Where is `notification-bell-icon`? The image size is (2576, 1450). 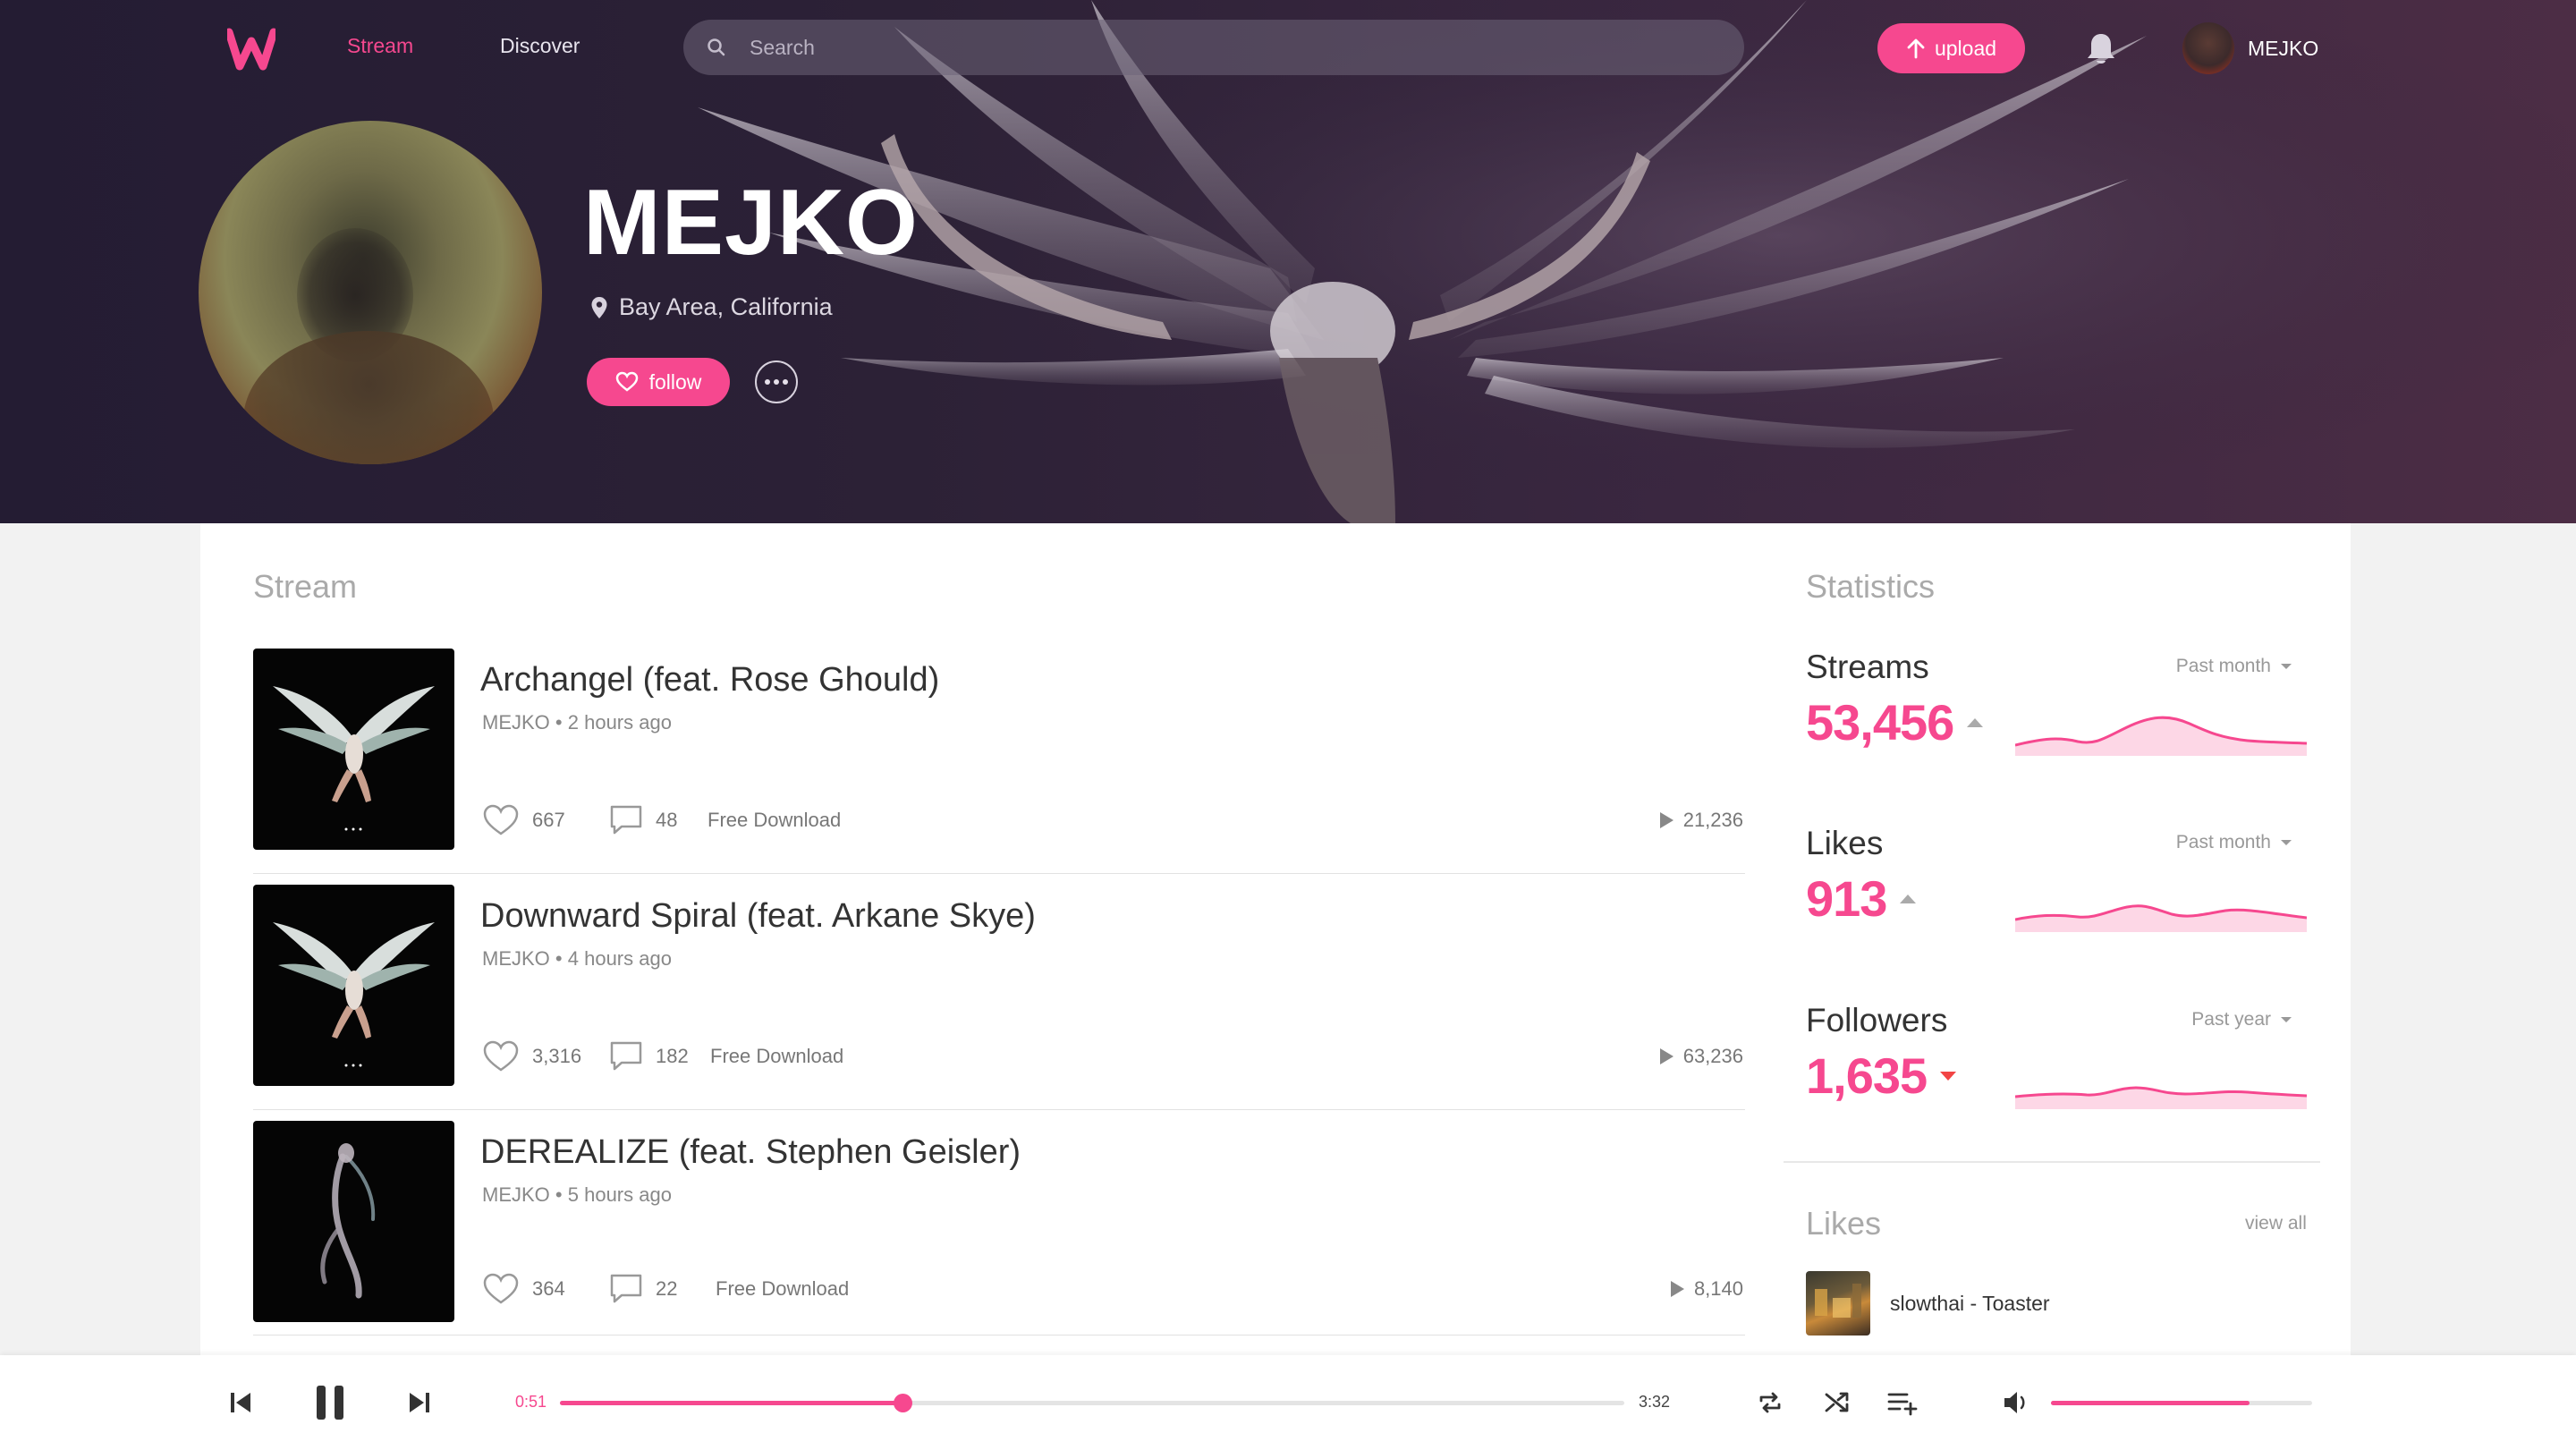
notification-bell-icon is located at coordinates (2101, 48).